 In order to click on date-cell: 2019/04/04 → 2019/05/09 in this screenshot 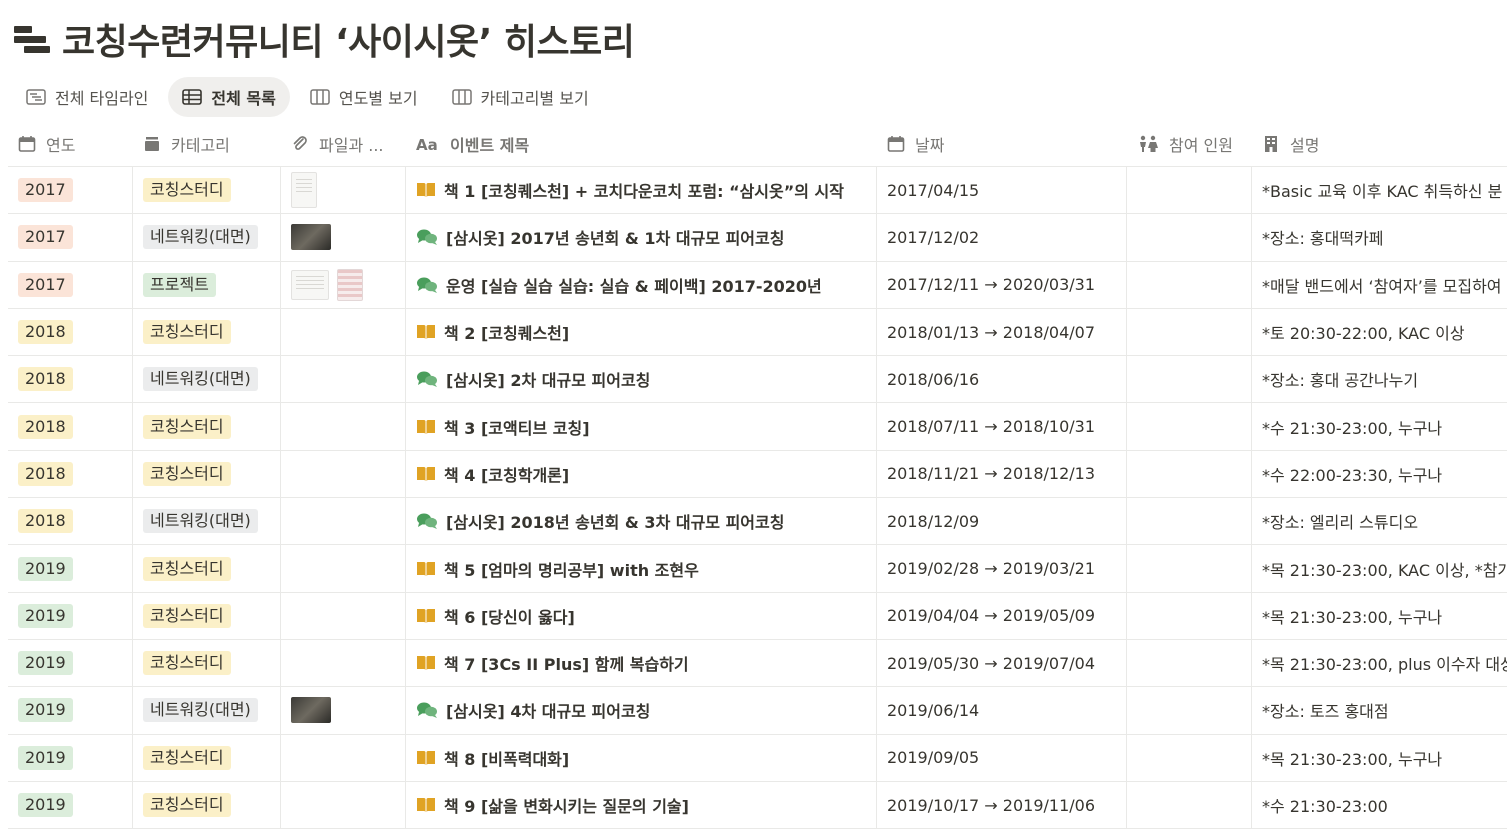, I will do `click(1002, 615)`.